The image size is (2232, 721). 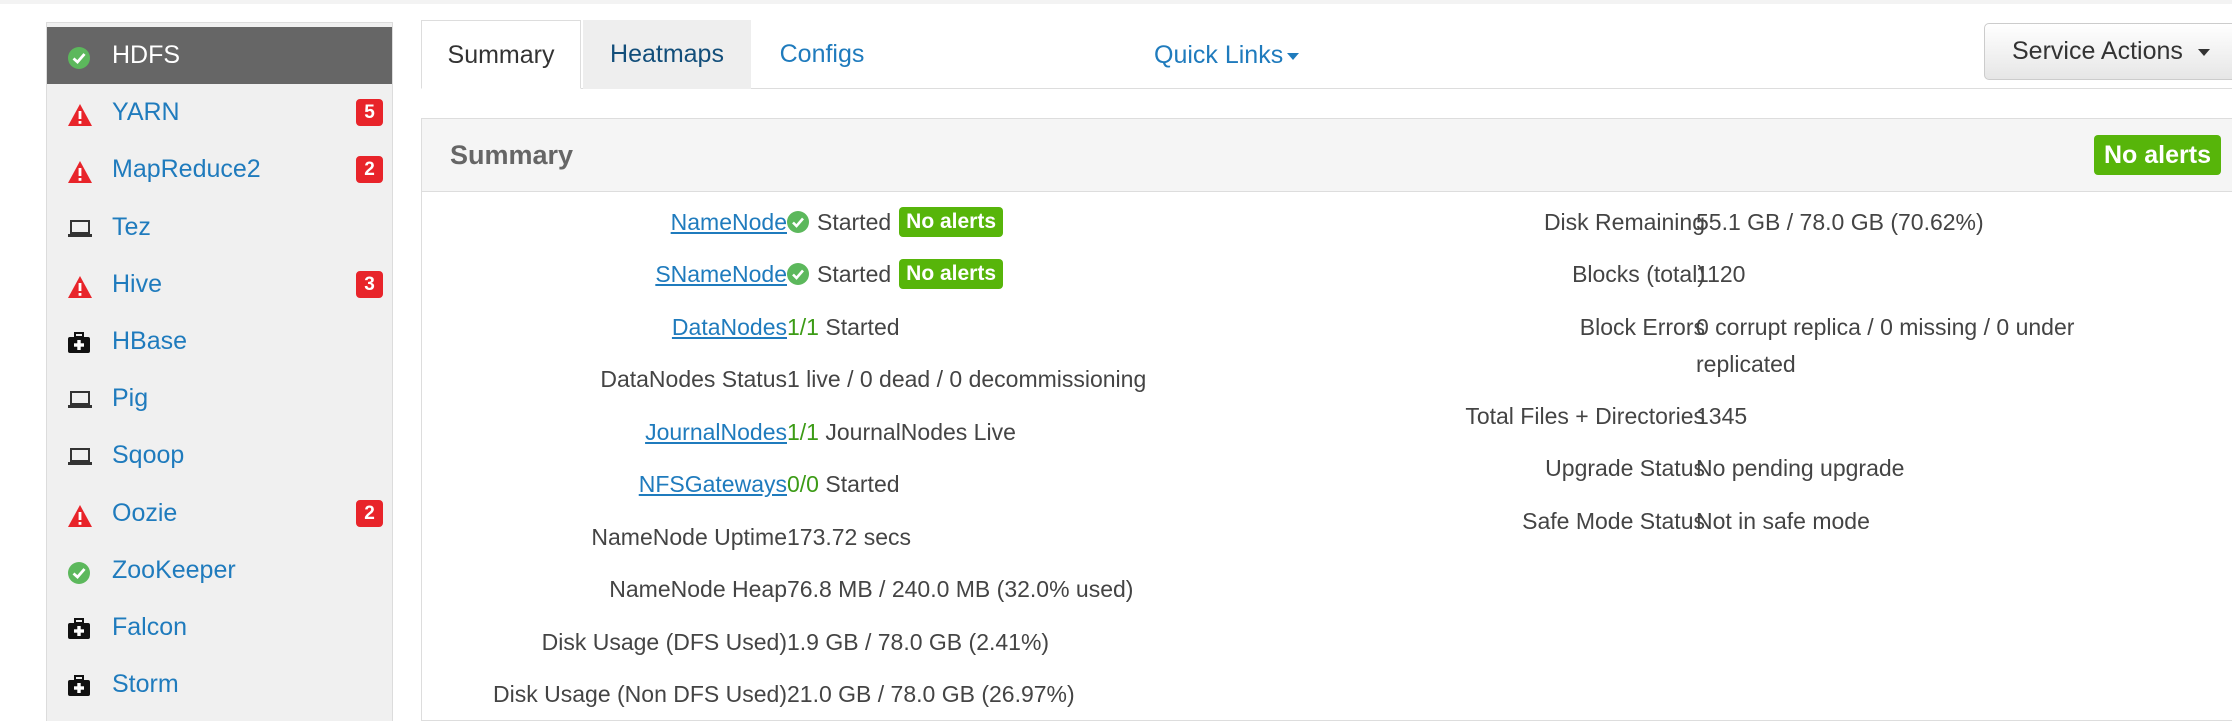 What do you see at coordinates (150, 627) in the screenshot?
I see `sidebar-item-label: Falcon` at bounding box center [150, 627].